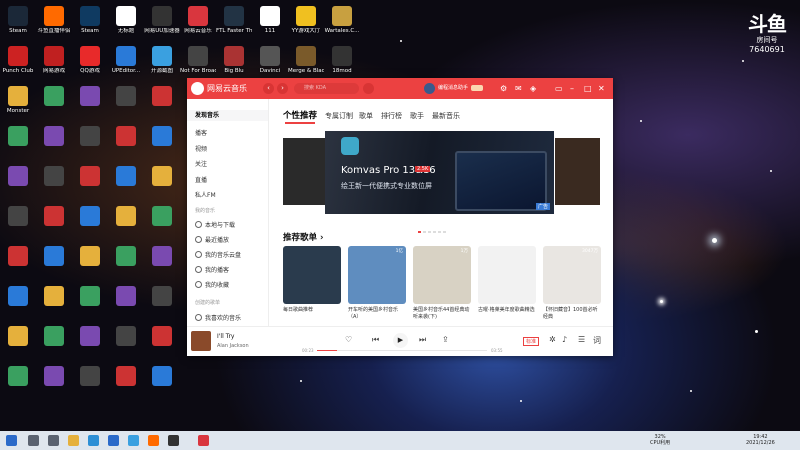 The width and height of the screenshot is (800, 450). What do you see at coordinates (212, 269) in the screenshot?
I see `sidebar-item-my-podcast: 我的播客` at bounding box center [212, 269].